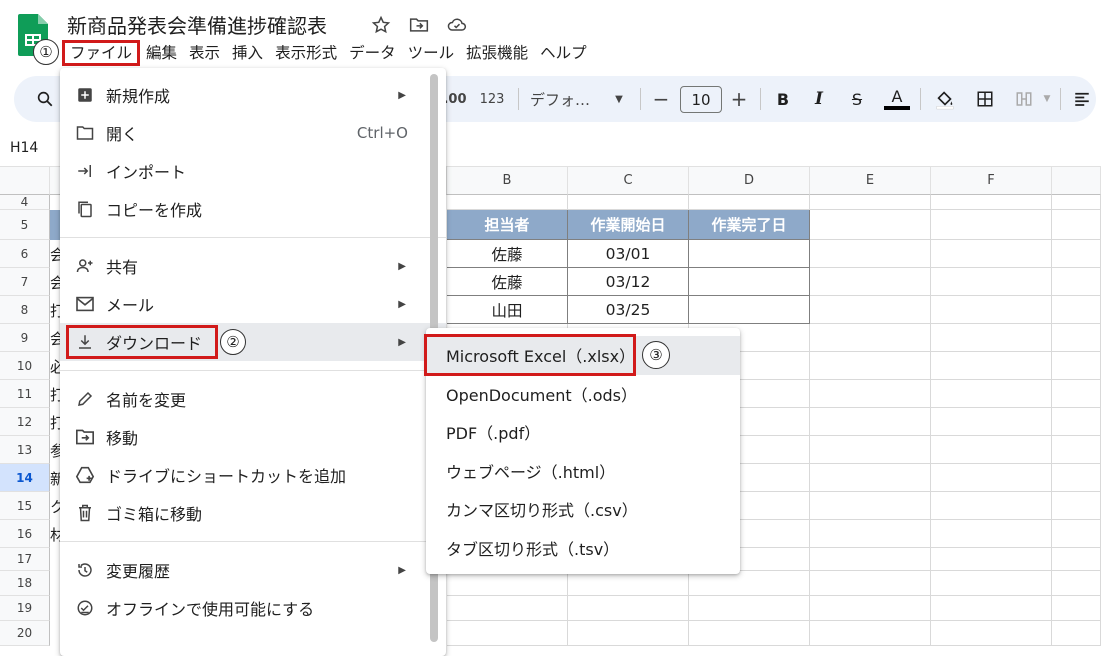 This screenshot has width=1101, height=656. I want to click on menu-item-offline: オフラインで使用可能にする, so click(253, 608).